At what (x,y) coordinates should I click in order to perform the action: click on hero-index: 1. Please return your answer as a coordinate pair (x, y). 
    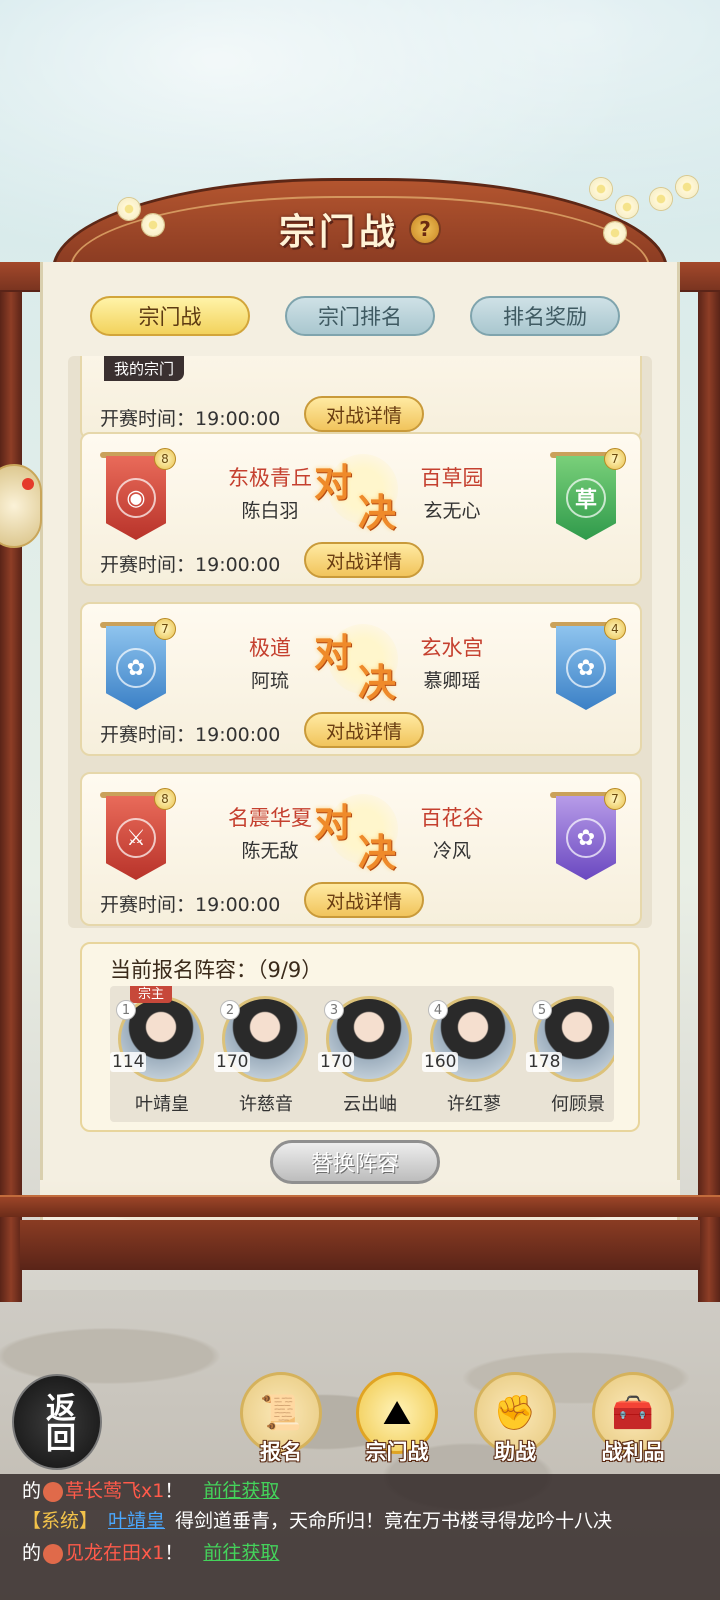
    Looking at the image, I should click on (126, 1010).